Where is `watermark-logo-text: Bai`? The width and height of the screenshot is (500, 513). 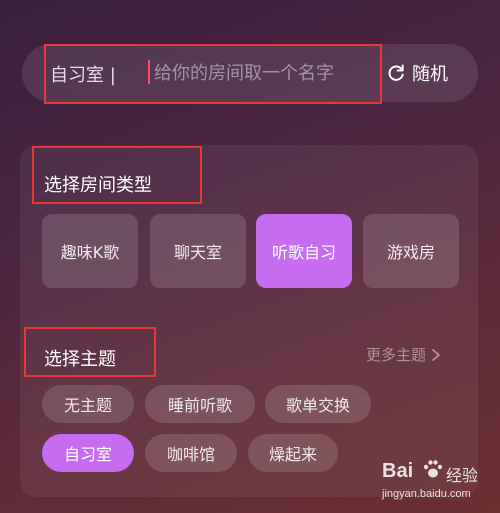
watermark-logo-text: Bai is located at coordinates (398, 471).